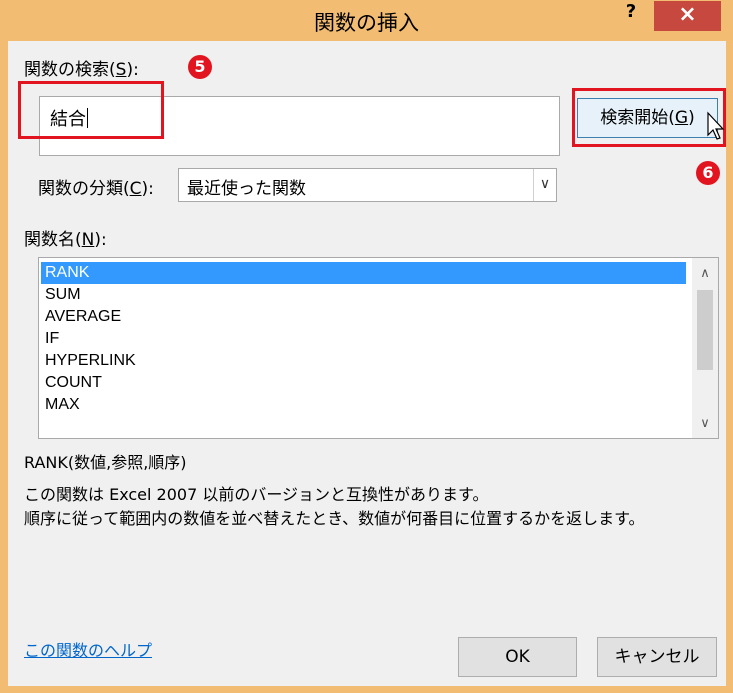 Image resolution: width=733 pixels, height=693 pixels. Describe the element at coordinates (246, 189) in the screenshot. I see `category-selected: 最近使った関数` at that location.